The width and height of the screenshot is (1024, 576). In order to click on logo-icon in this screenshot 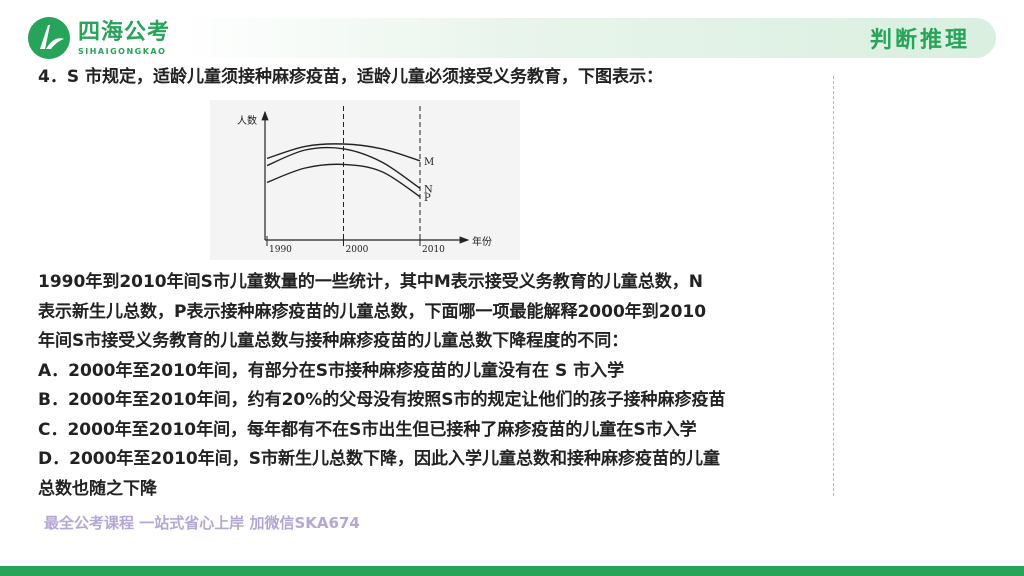, I will do `click(49, 38)`.